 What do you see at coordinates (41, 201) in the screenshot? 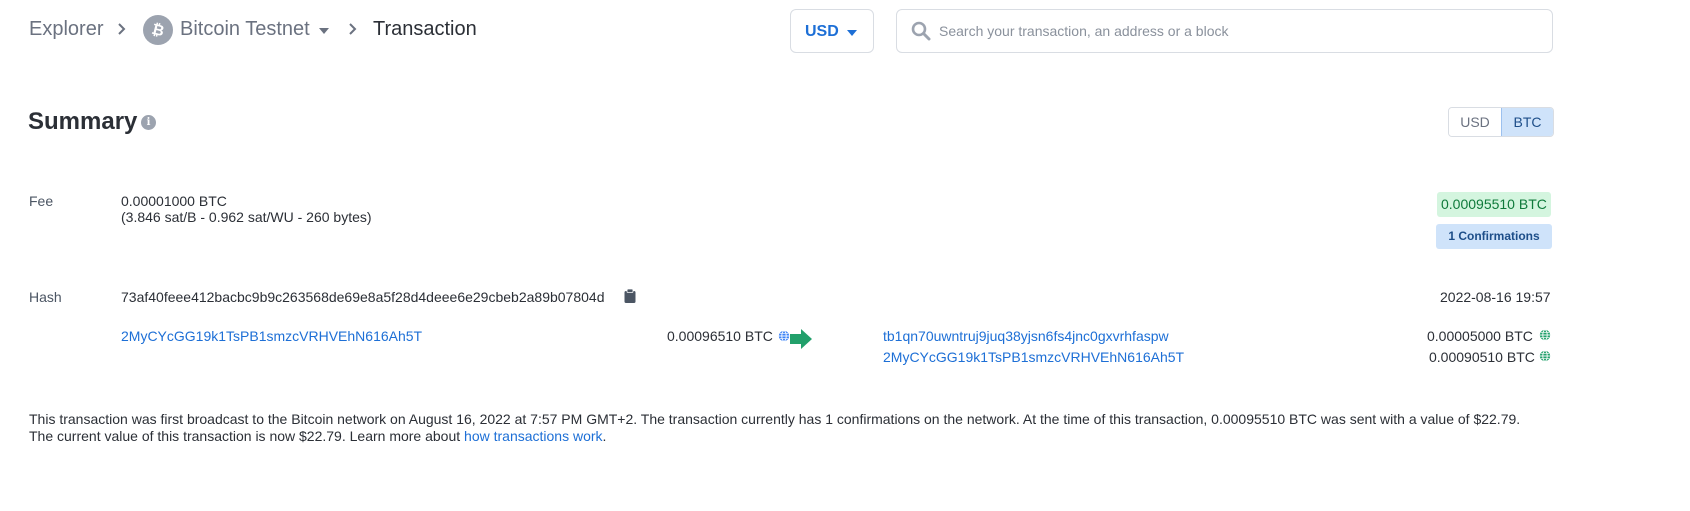
I see `fee-label: Fee` at bounding box center [41, 201].